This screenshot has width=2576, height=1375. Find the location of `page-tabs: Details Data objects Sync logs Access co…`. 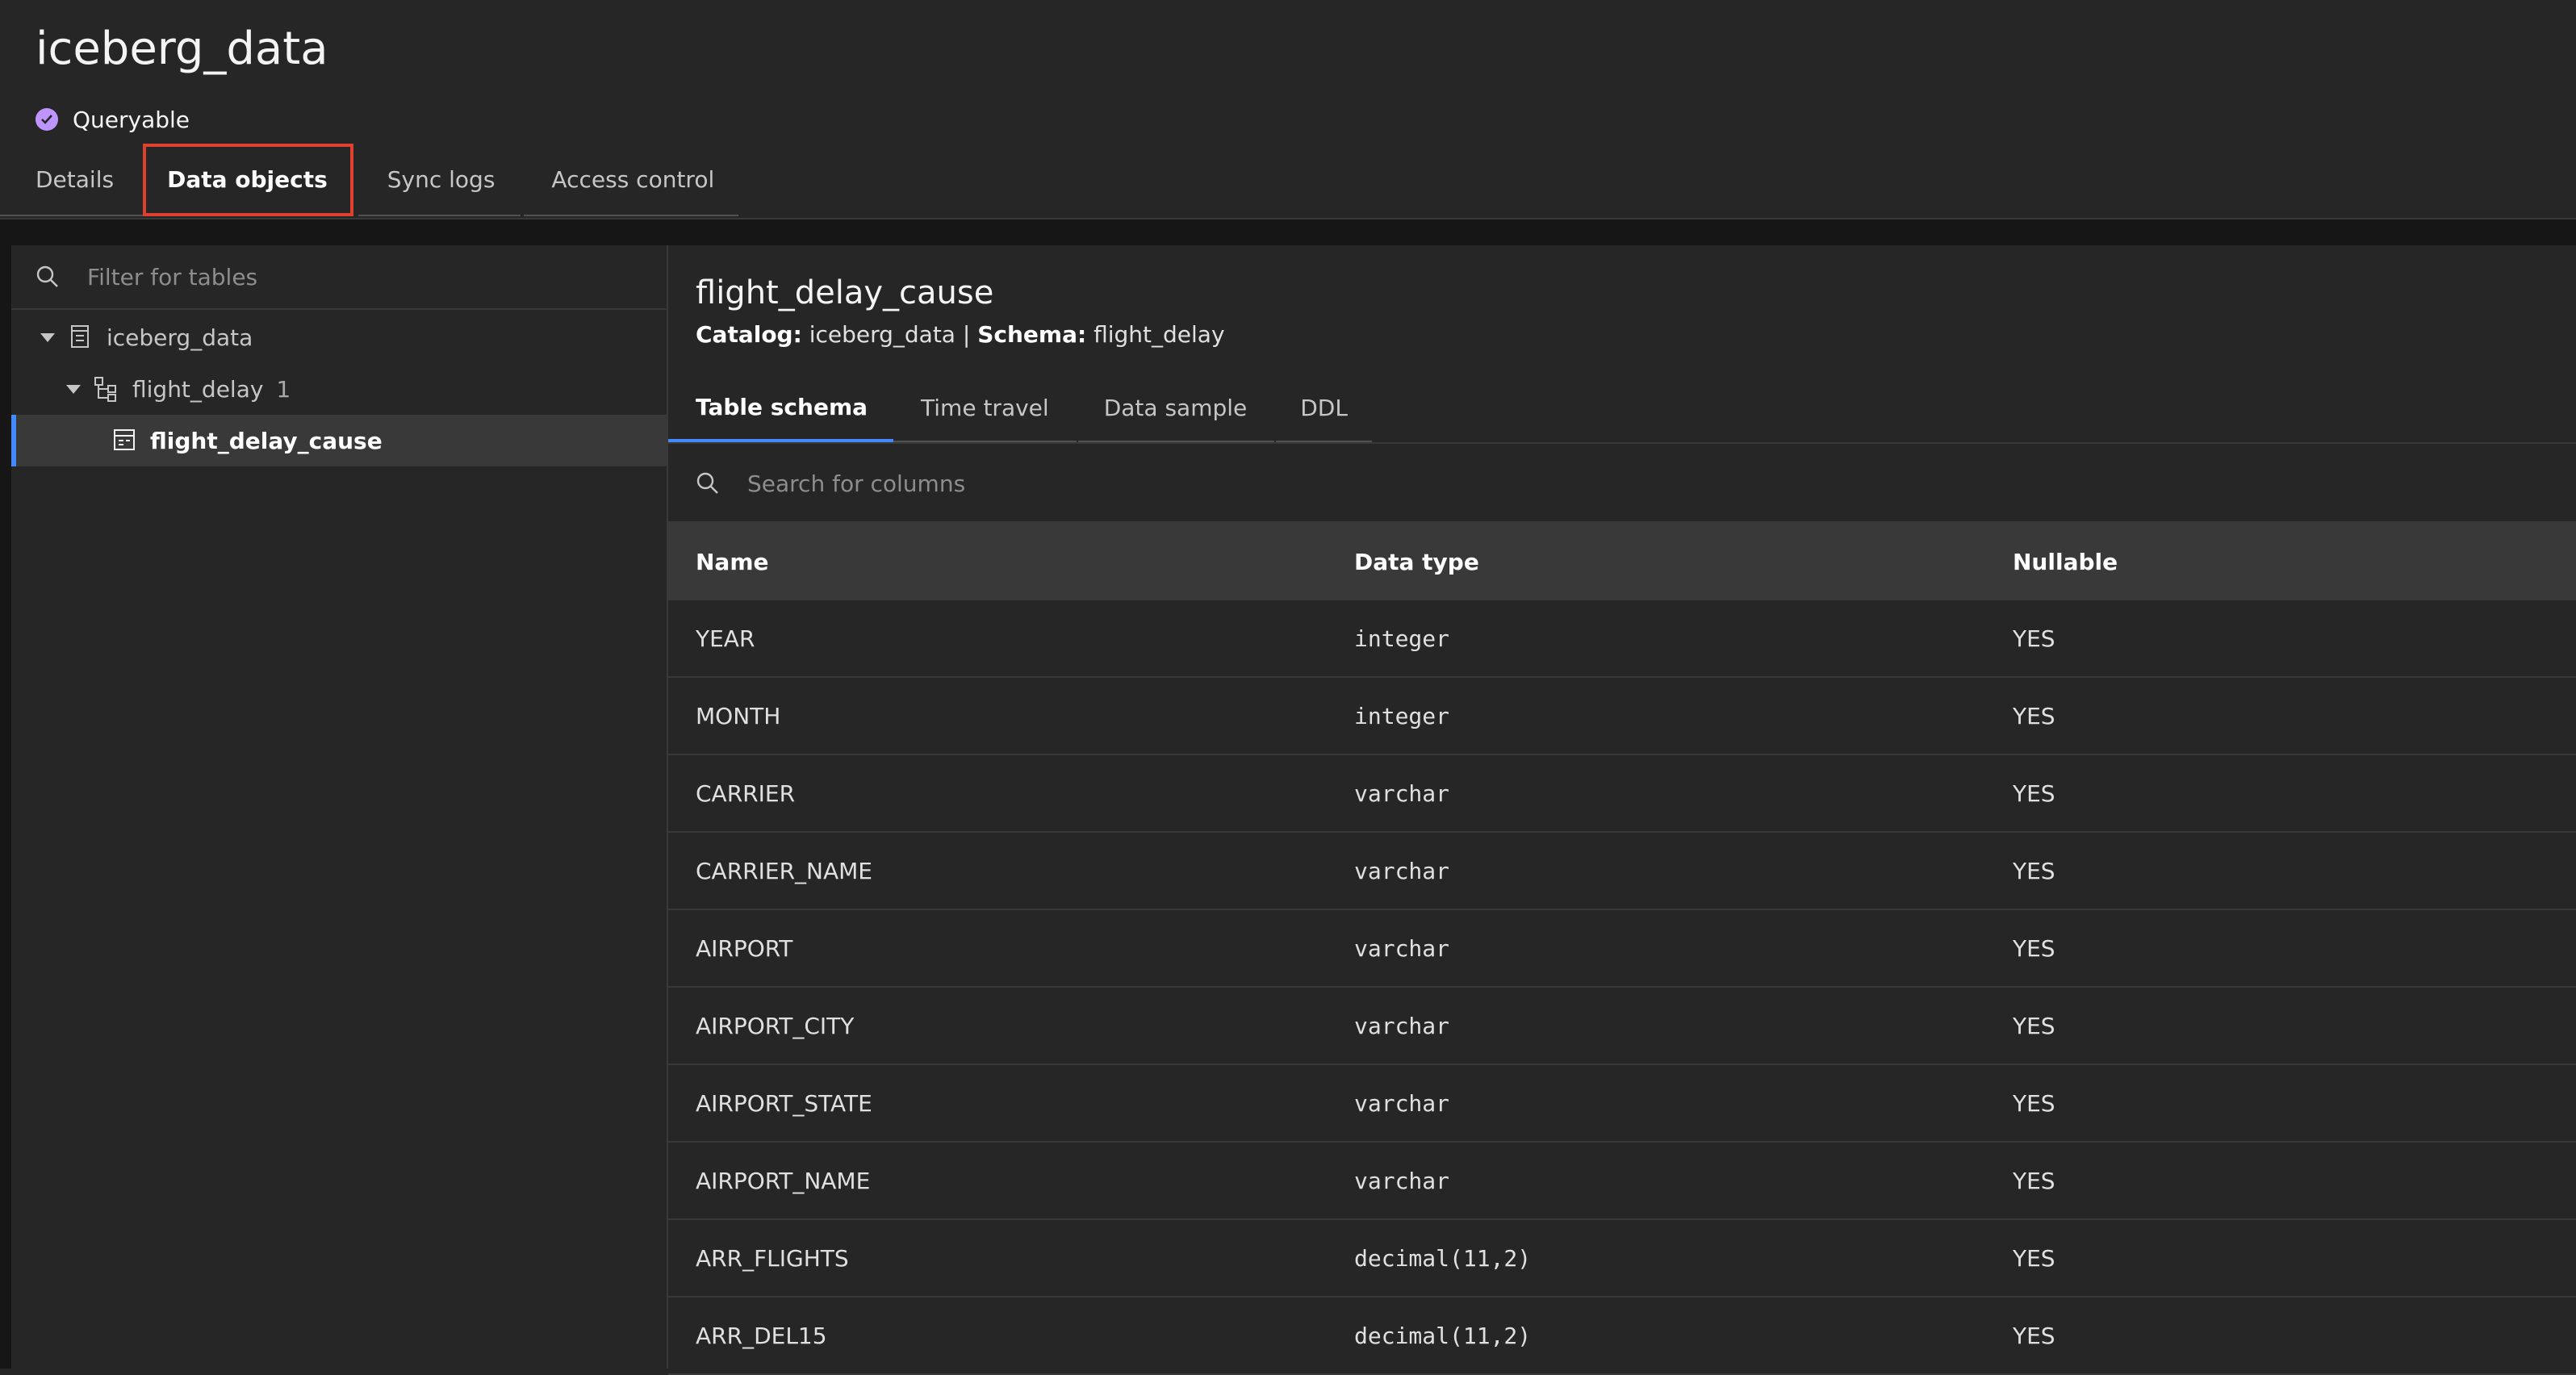

page-tabs: Details Data objects Sync logs Access co… is located at coordinates (369, 181).